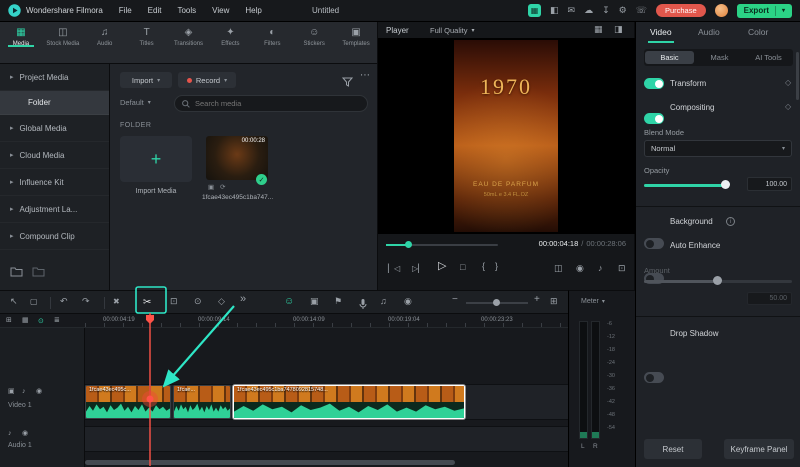 The width and height of the screenshot is (800, 467). Describe the element at coordinates (580, 268) in the screenshot. I see `snapshot-camera-icon: ◉` at that location.